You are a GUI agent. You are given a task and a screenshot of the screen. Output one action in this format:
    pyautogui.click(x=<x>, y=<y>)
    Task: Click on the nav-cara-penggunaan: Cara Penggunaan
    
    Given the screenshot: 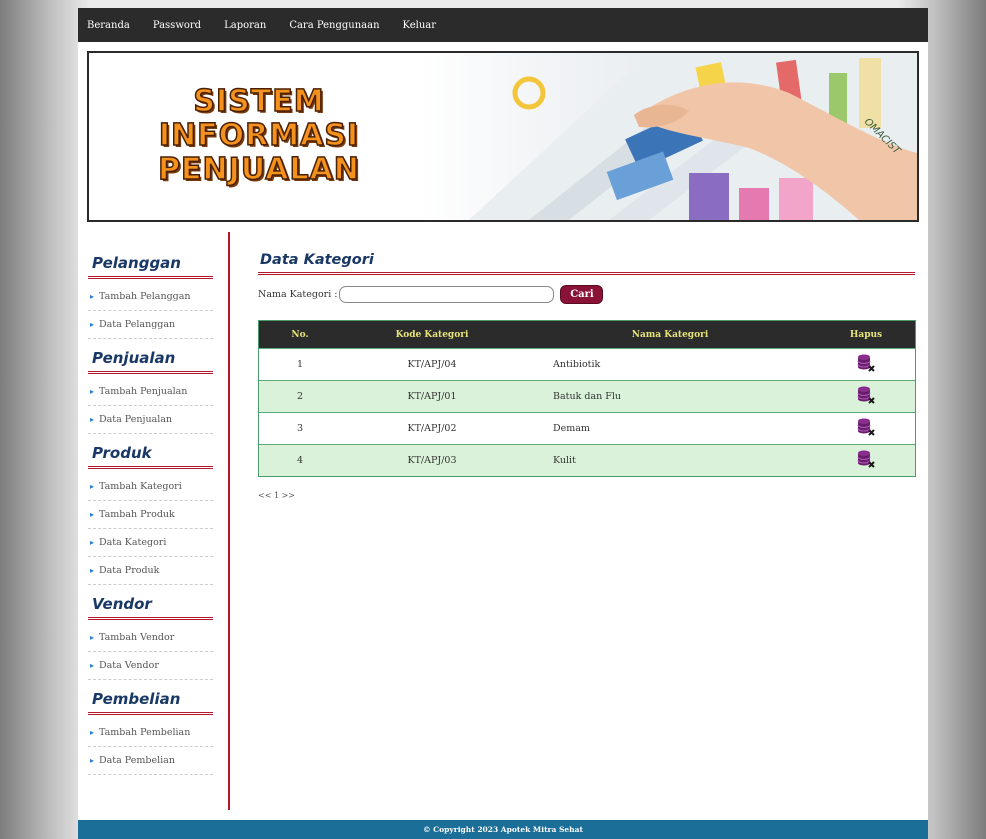 What is the action you would take?
    pyautogui.click(x=334, y=25)
    